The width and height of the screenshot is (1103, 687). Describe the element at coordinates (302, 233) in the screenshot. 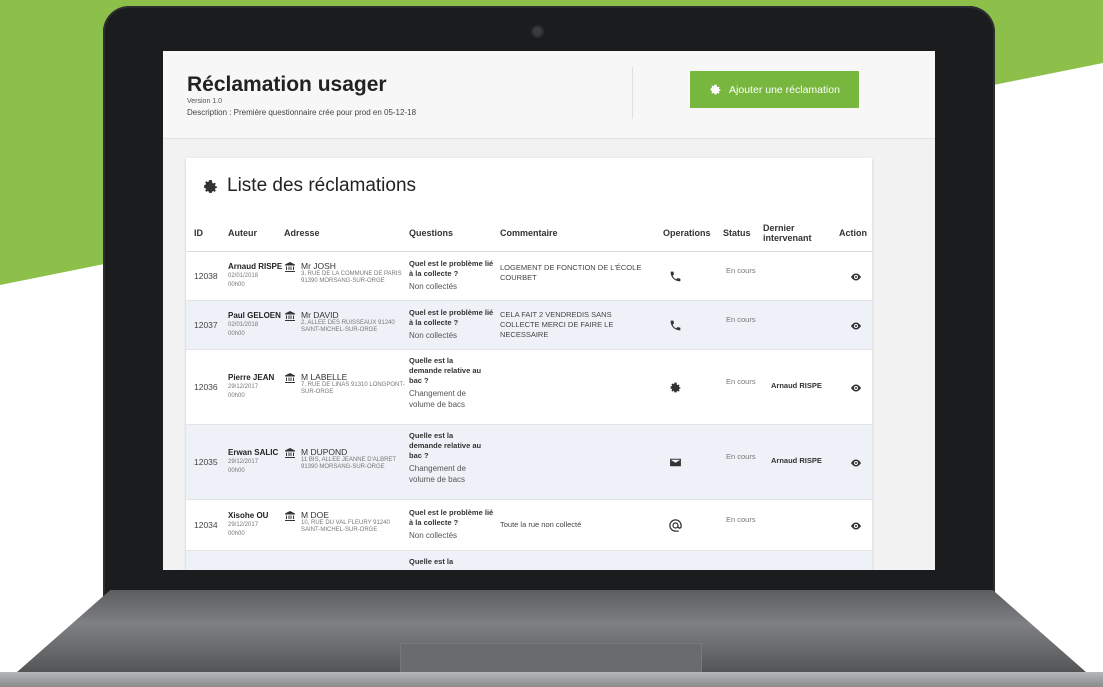

I see `col-address: Adresse` at that location.